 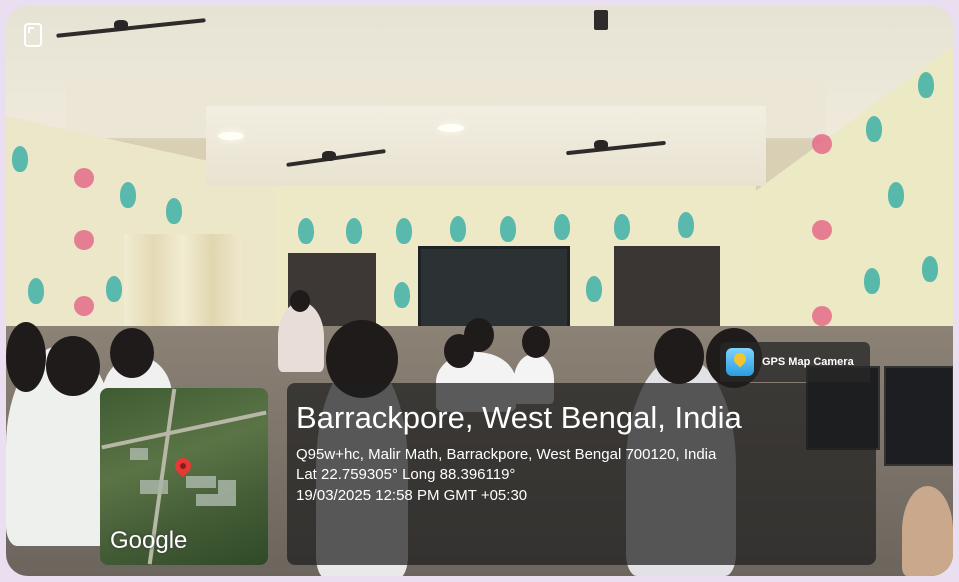 I want to click on inner-ceiling, so click(x=486, y=146).